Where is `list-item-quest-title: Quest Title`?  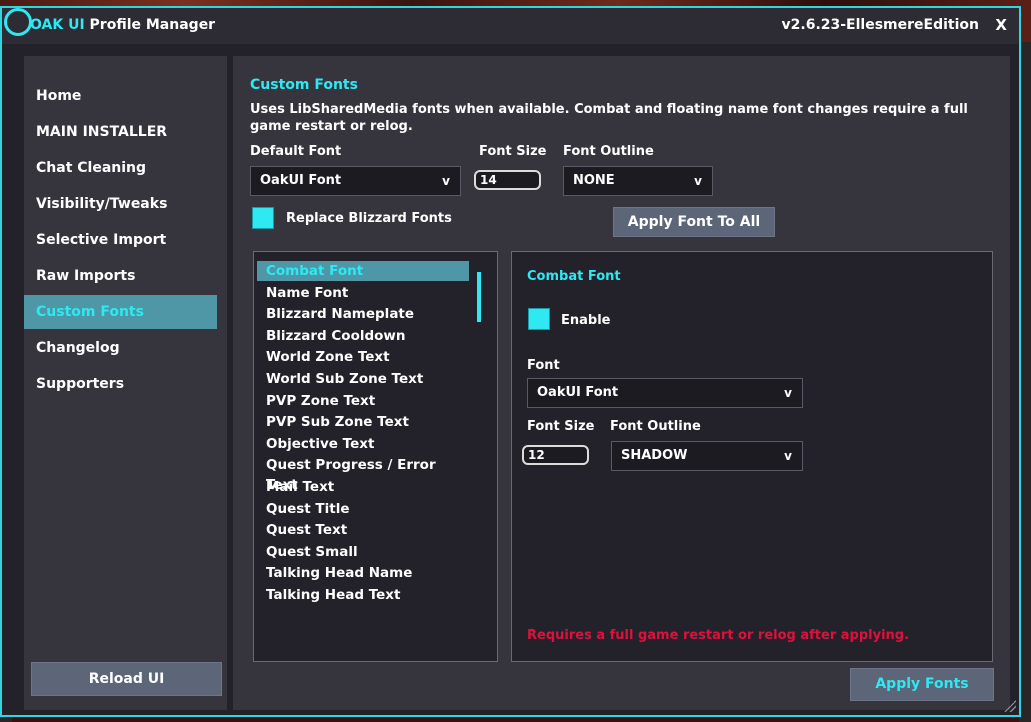
list-item-quest-title: Quest Title is located at coordinates (363, 509).